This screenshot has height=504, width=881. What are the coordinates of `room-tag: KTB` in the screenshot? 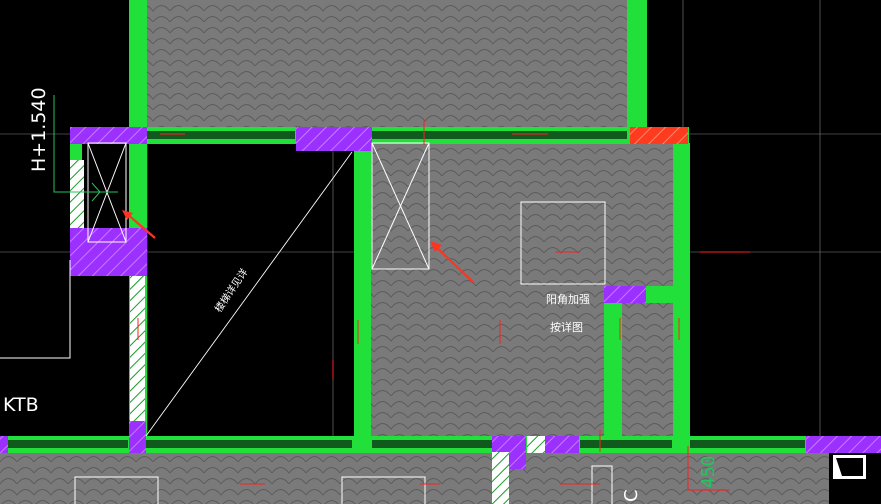 It's located at (21, 405).